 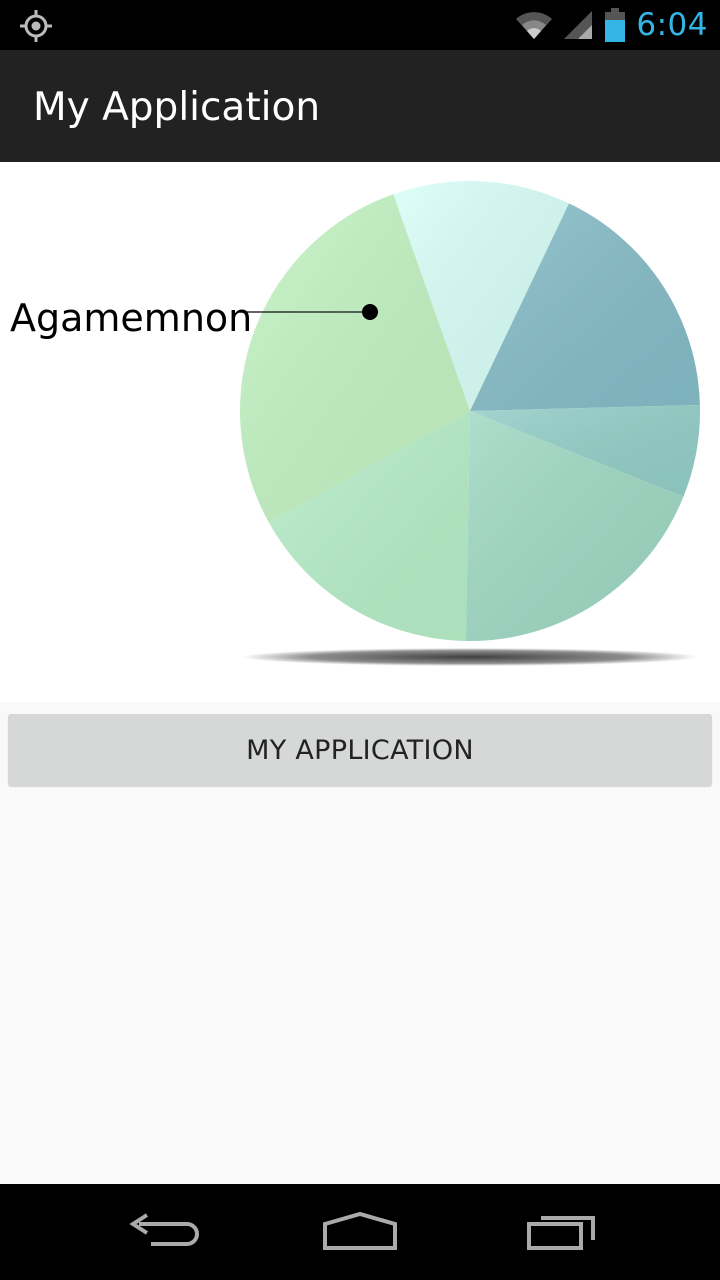 I want to click on my-application-button: MY APPLICATION, so click(x=360, y=750).